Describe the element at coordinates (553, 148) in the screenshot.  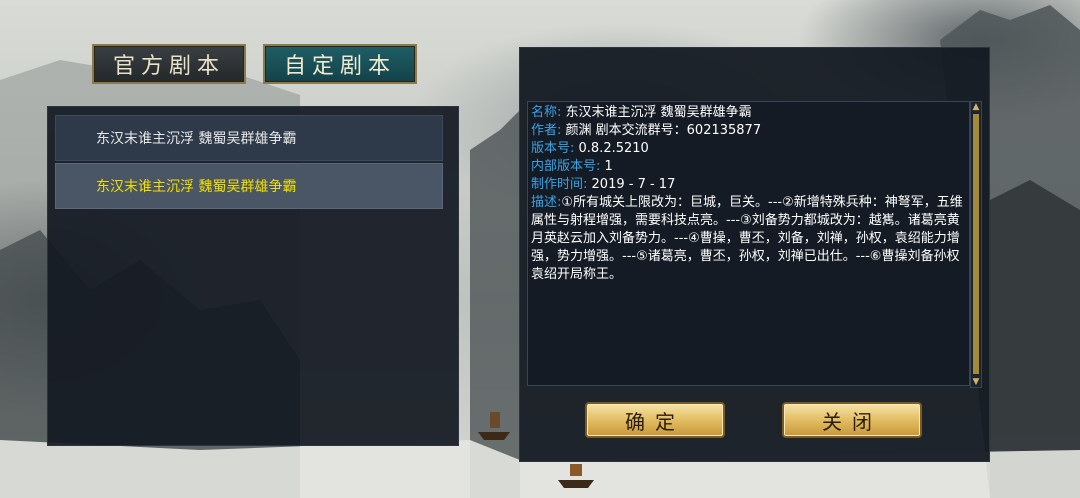
I see `version-label: 版本号:` at that location.